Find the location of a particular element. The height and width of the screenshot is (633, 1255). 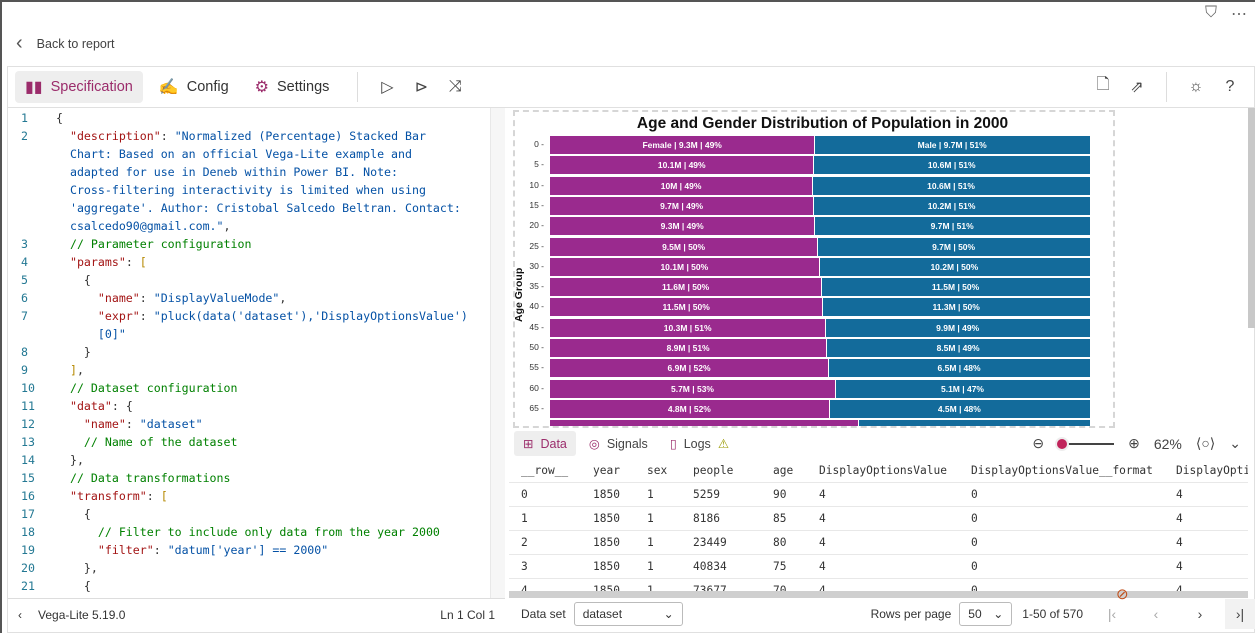

y-tick-label: 25 - is located at coordinates (536, 245).